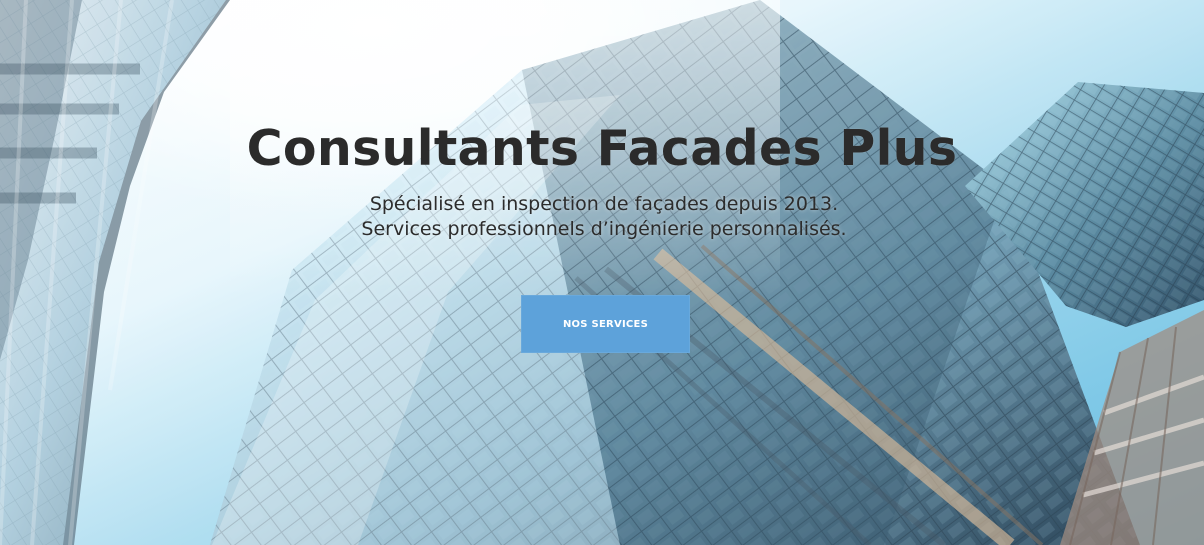 The height and width of the screenshot is (545, 1204). Describe the element at coordinates (605, 324) in the screenshot. I see `services-button: NOS SERVICES` at that location.